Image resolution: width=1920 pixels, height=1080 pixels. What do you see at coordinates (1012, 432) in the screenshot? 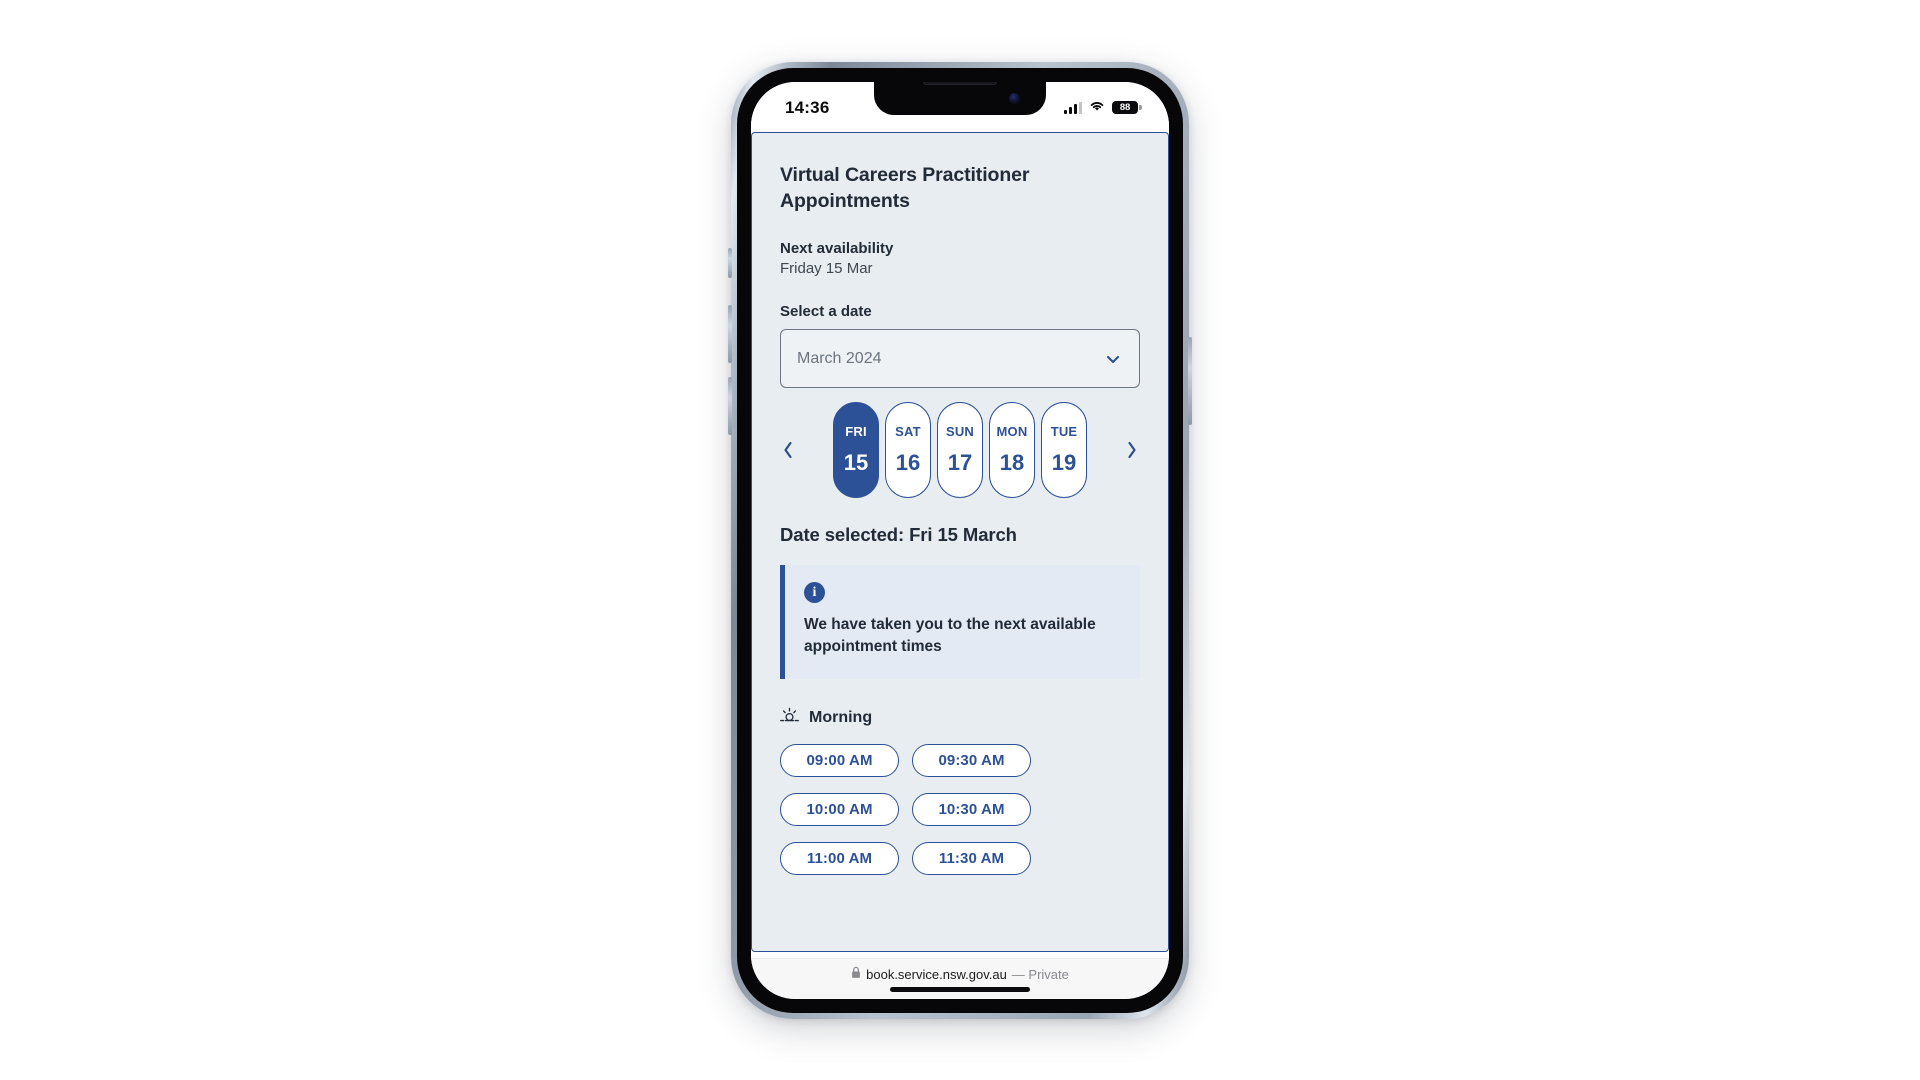
I see `date-chip-dow: MON` at bounding box center [1012, 432].